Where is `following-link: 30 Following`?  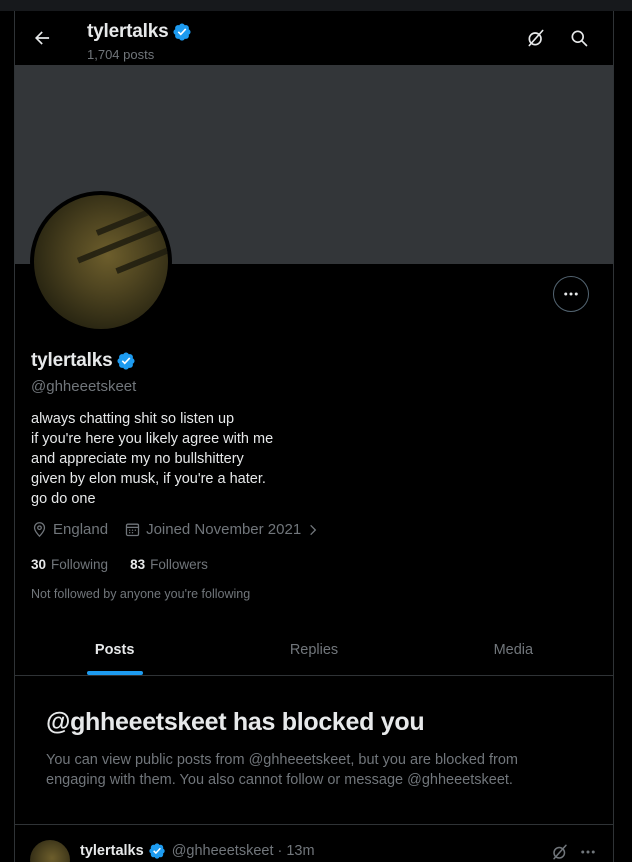 following-link: 30 Following is located at coordinates (69, 564).